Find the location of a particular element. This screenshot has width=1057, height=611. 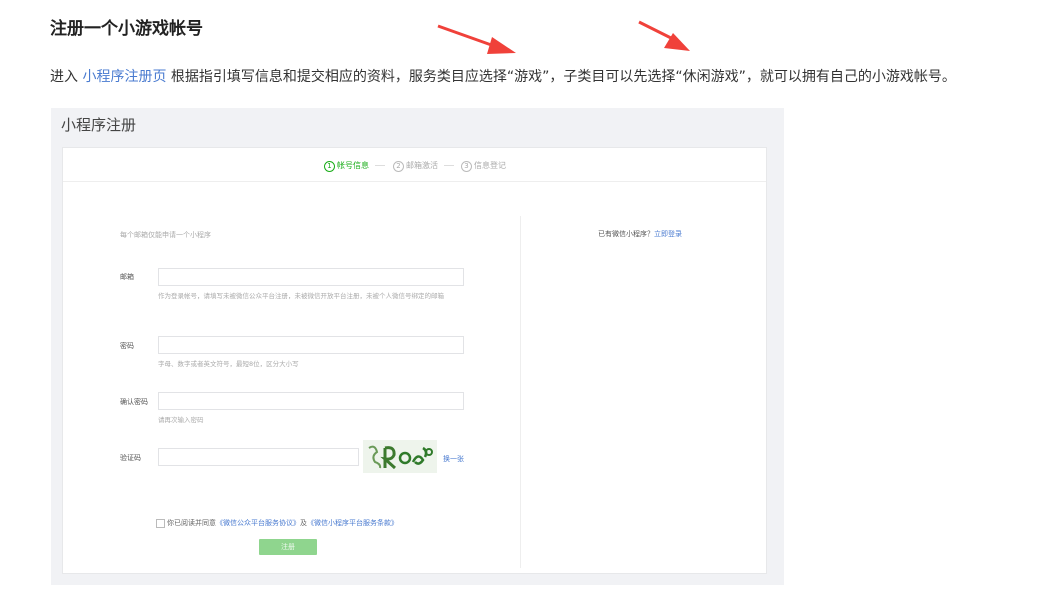

step-email-activation: 2 邮箱激活 is located at coordinates (415, 166).